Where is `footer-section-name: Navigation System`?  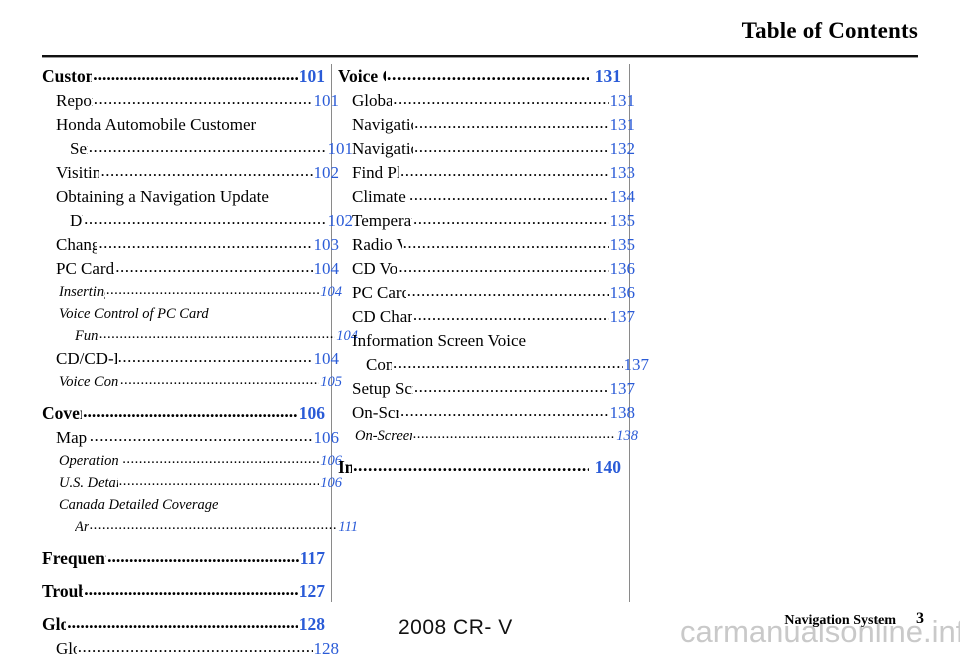 footer-section-name: Navigation System is located at coordinates (840, 620).